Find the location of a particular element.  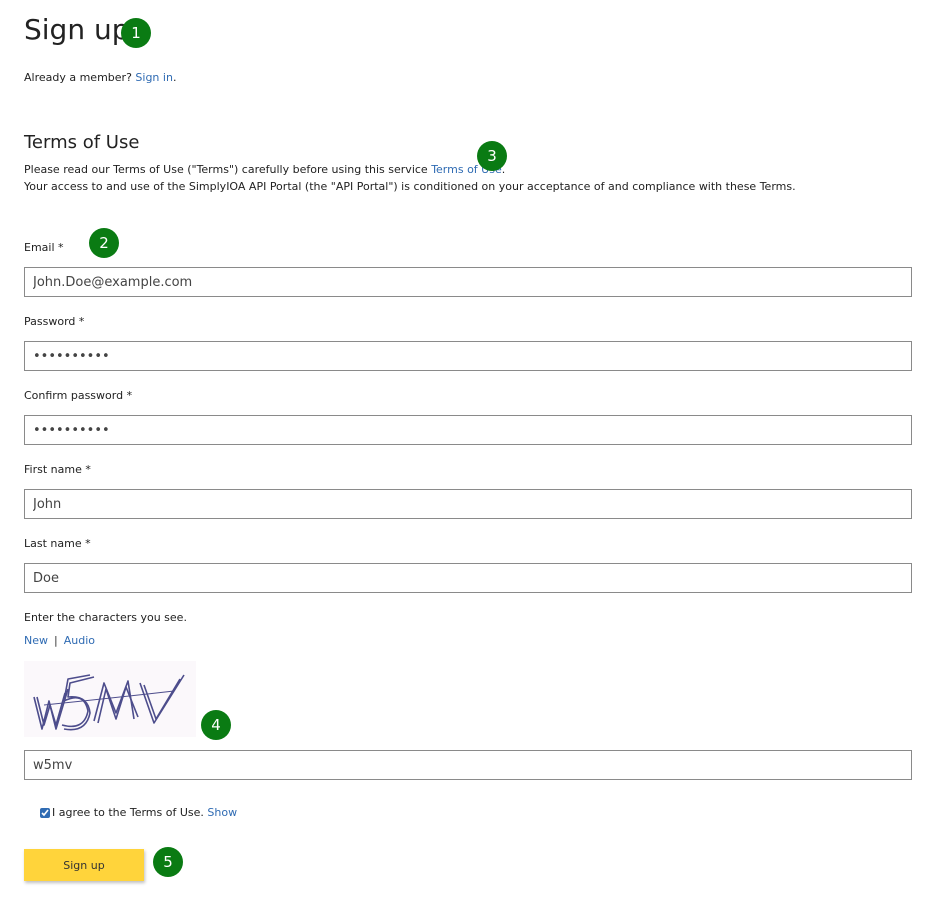

callout-badge-3: 3 is located at coordinates (492, 156).